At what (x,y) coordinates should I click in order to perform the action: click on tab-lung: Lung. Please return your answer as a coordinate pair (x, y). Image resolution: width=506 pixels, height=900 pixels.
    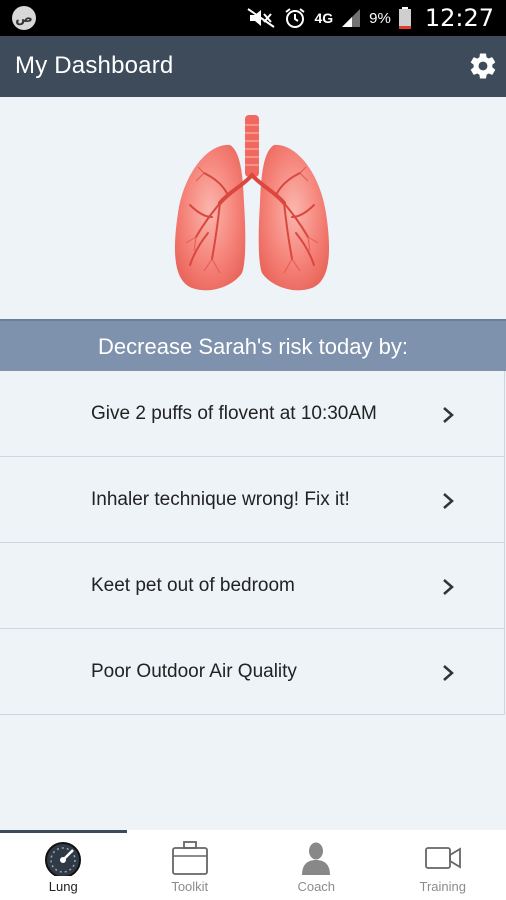
    Looking at the image, I should click on (63, 865).